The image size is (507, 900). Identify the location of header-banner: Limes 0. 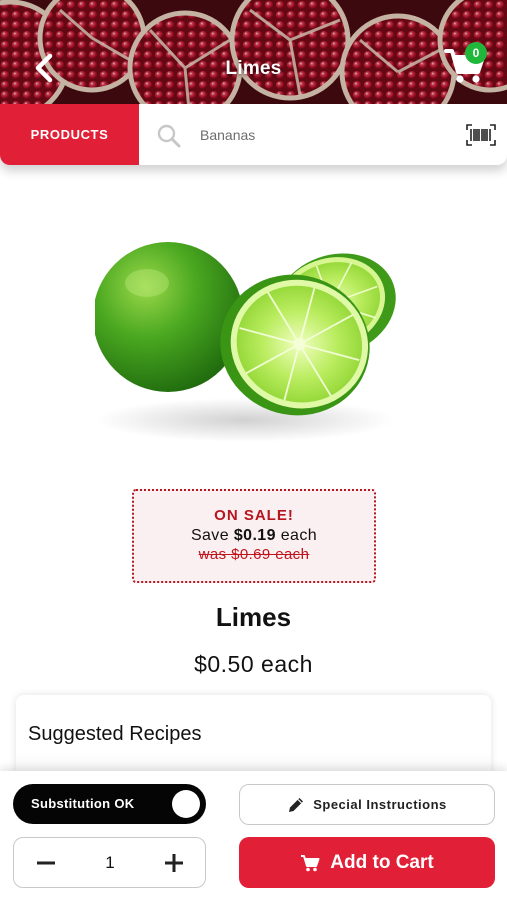
(253, 52).